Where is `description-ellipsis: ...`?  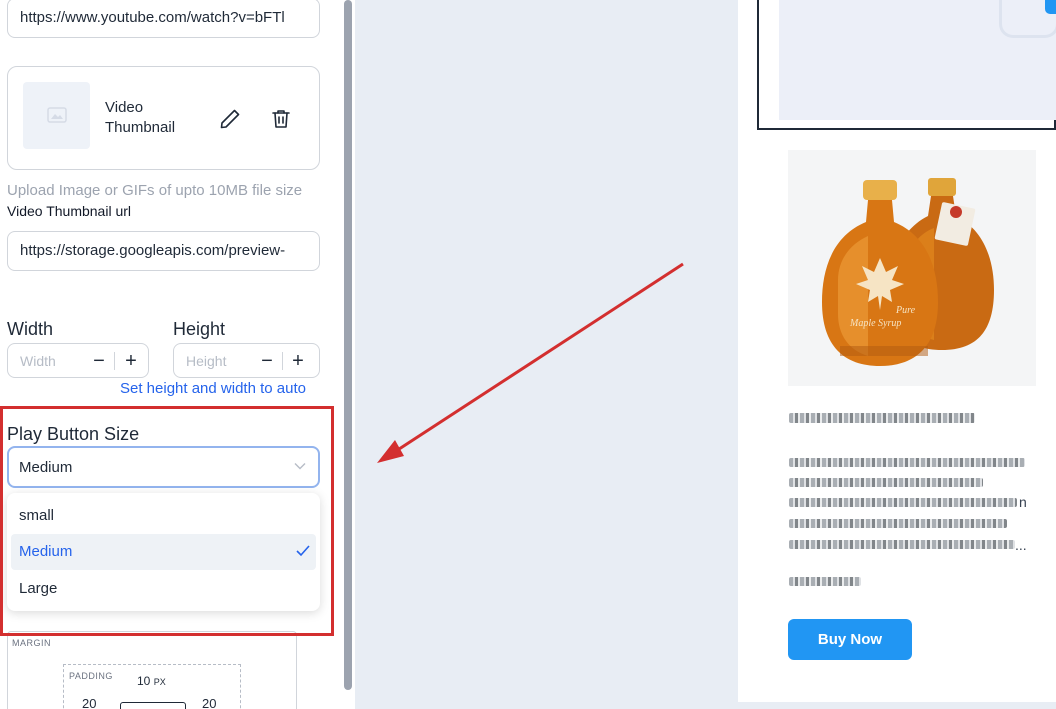 description-ellipsis: ... is located at coordinates (1021, 545).